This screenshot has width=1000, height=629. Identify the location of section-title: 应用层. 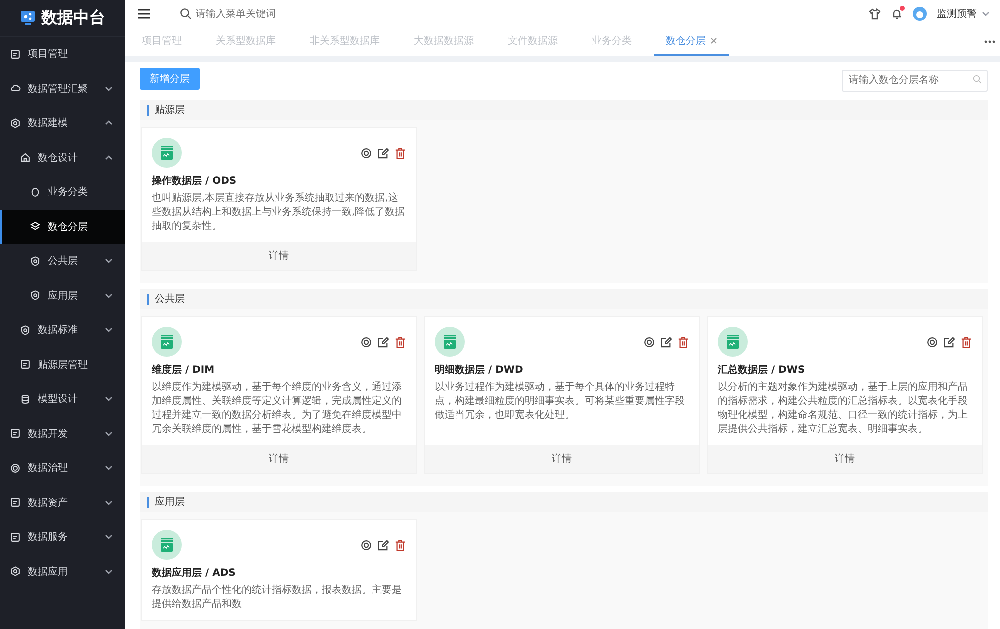
(166, 502).